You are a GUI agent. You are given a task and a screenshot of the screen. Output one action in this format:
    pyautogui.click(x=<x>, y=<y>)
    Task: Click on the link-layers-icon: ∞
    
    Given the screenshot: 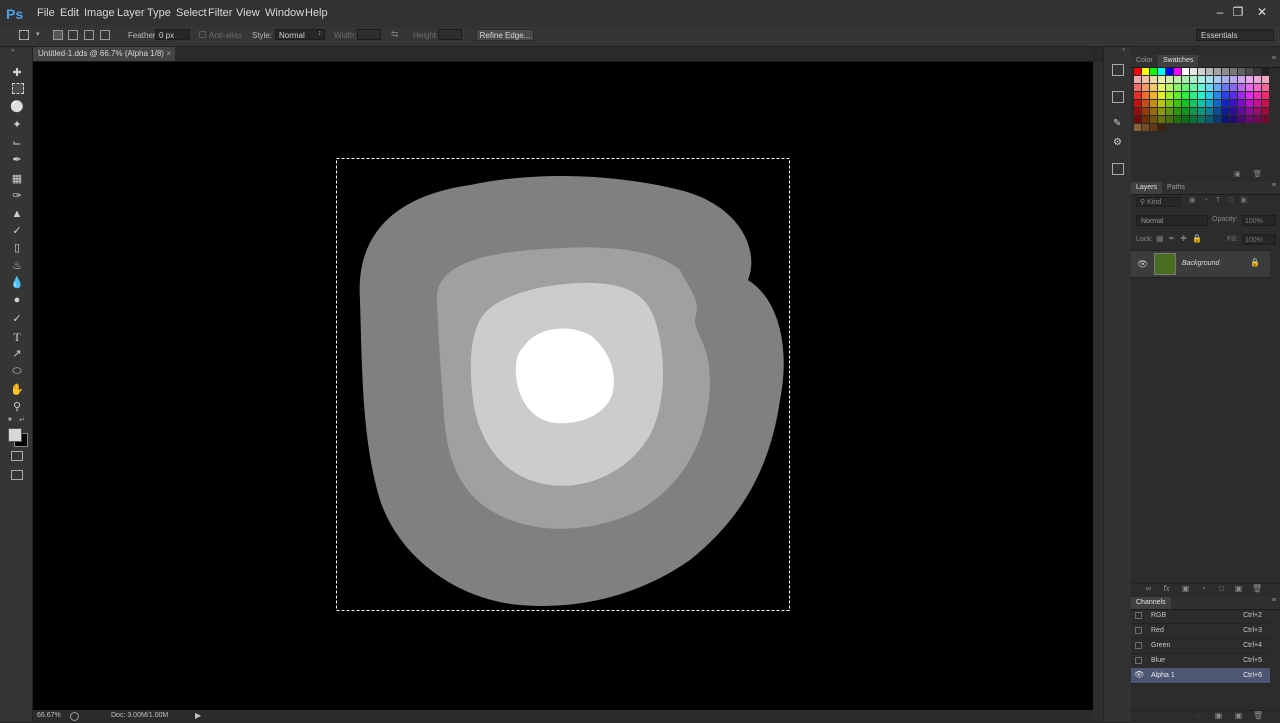 What is the action you would take?
    pyautogui.click(x=1148, y=588)
    